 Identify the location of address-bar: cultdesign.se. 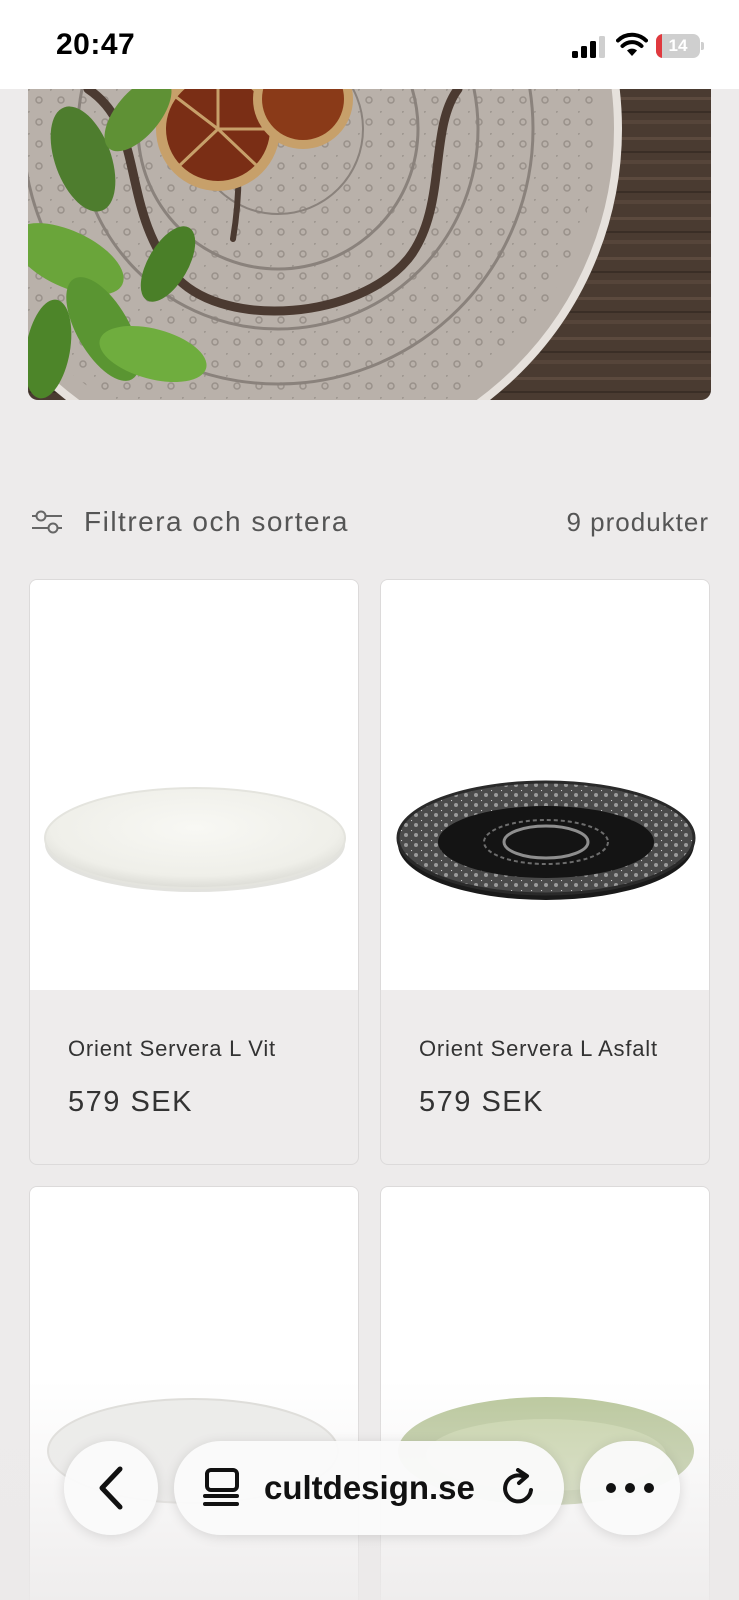
(369, 1488).